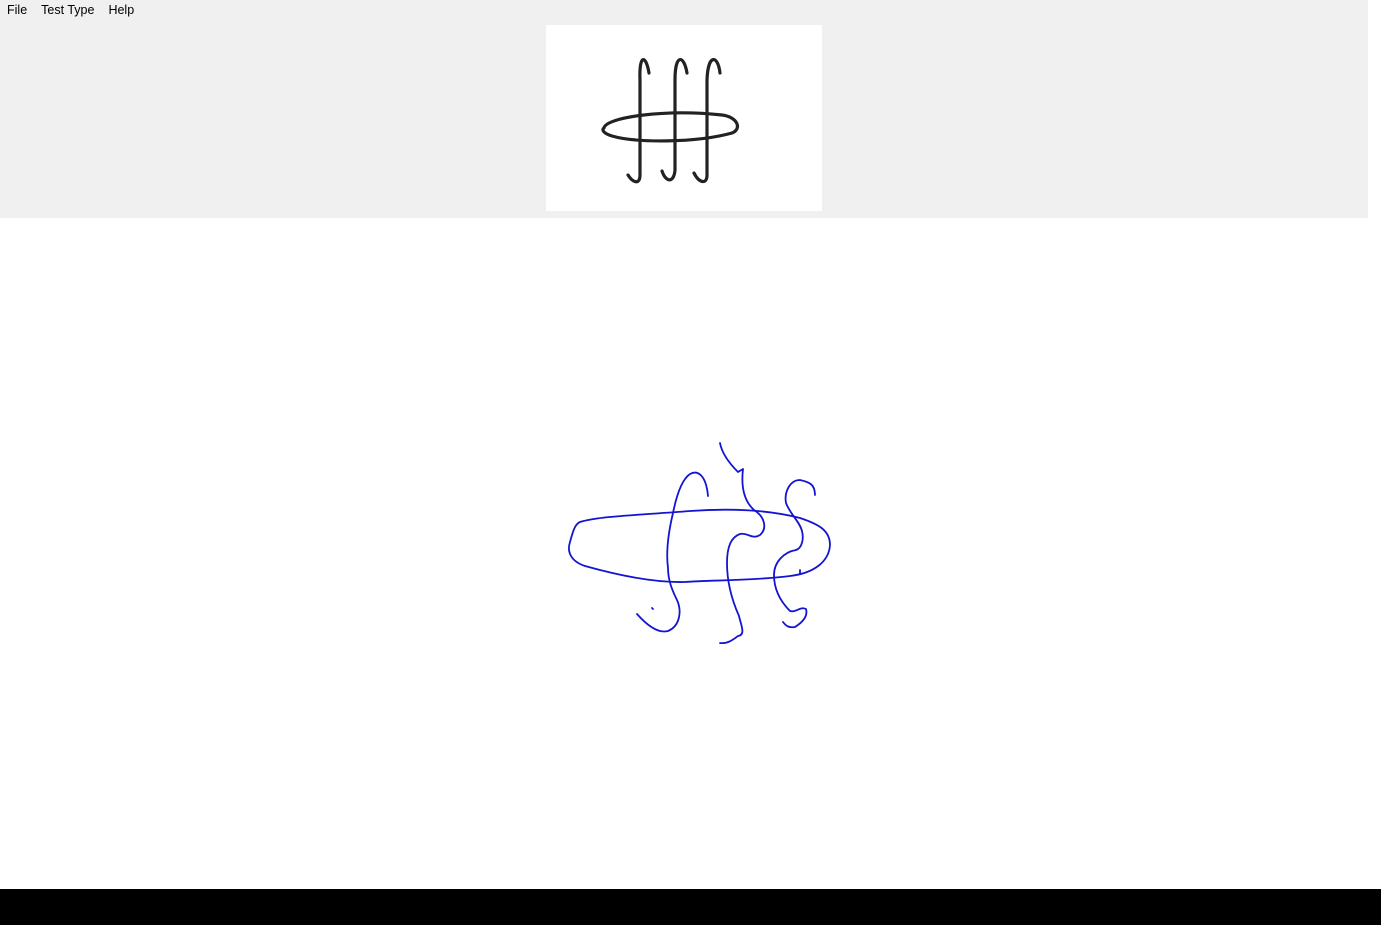 Image resolution: width=1381 pixels, height=925 pixels. What do you see at coordinates (17, 10) in the screenshot?
I see `menu-file: File` at bounding box center [17, 10].